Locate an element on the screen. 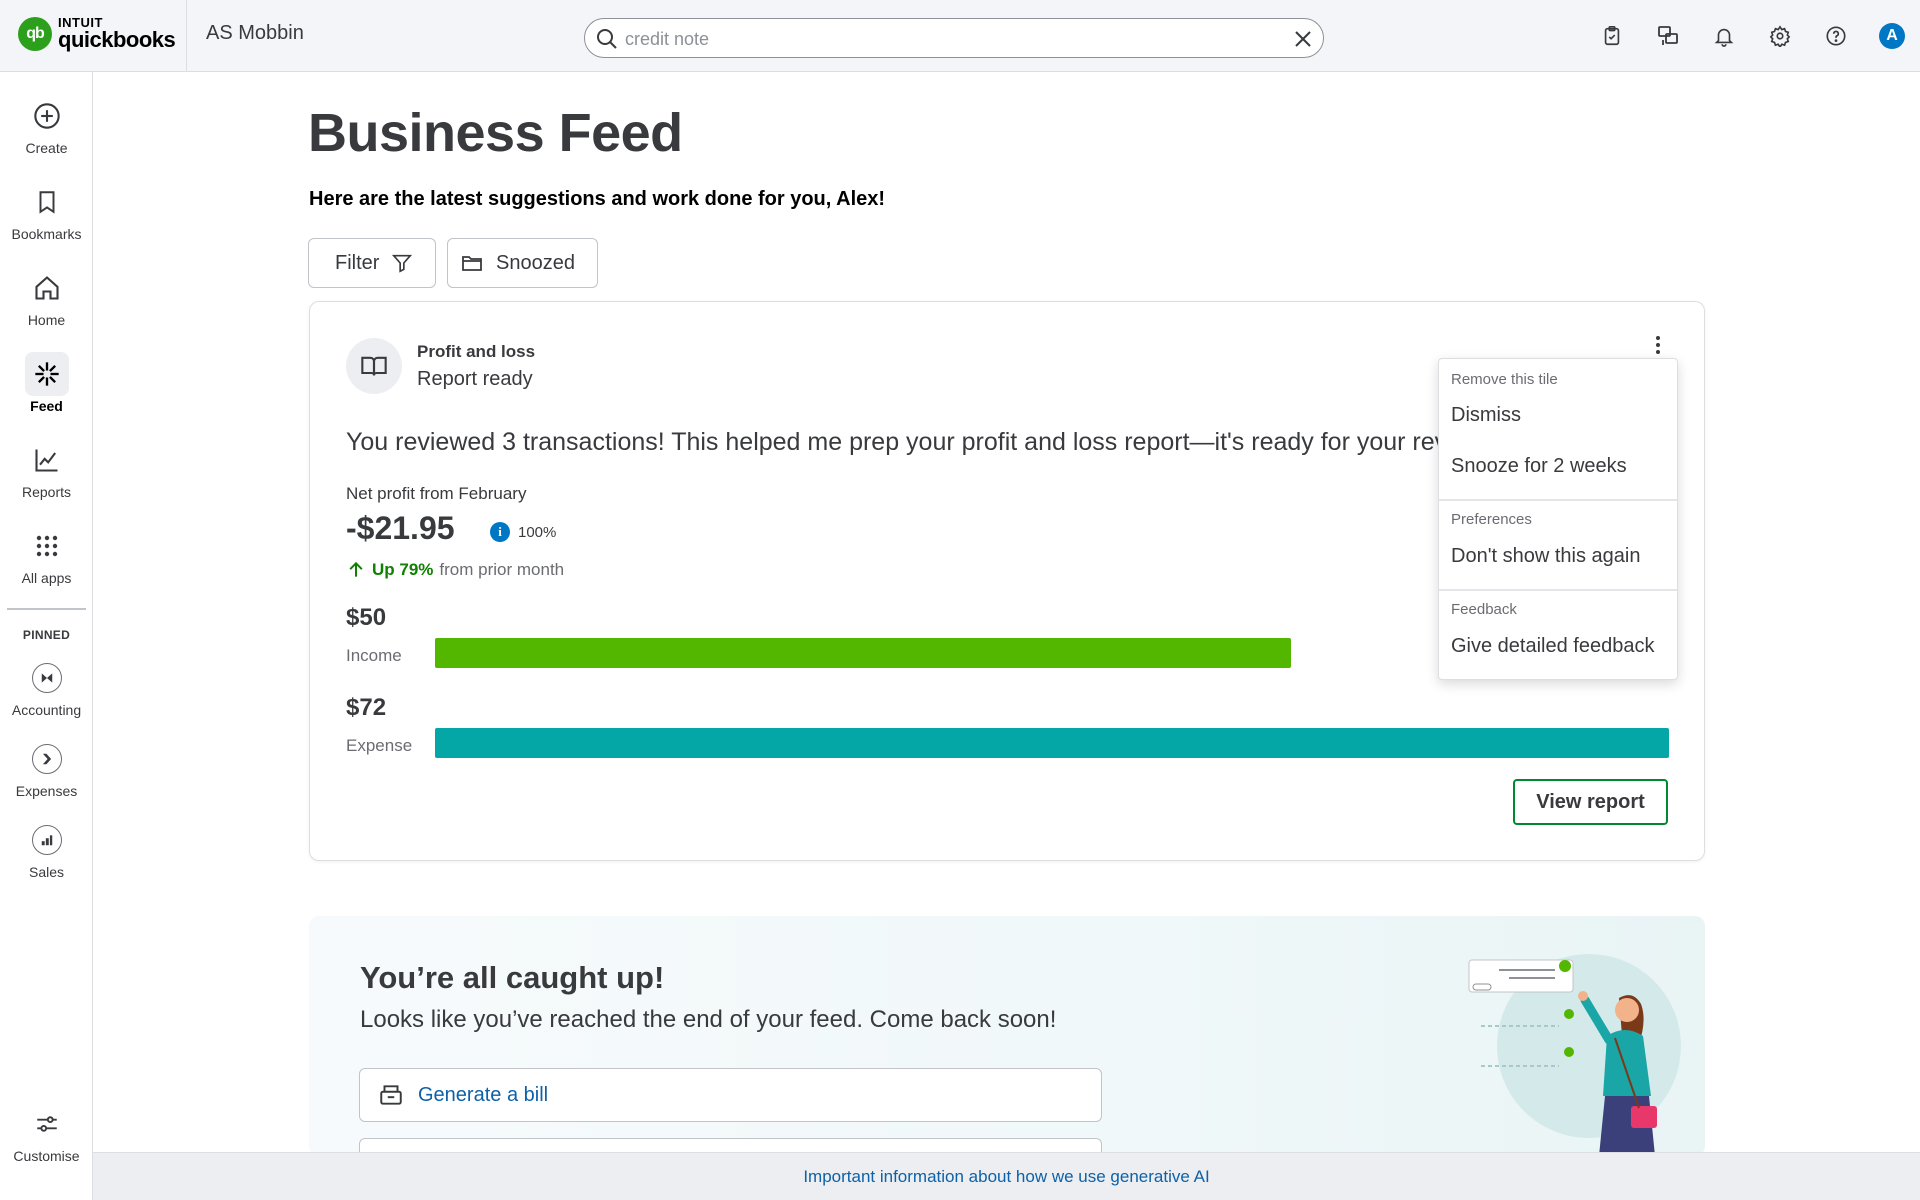  view-report-button: View report is located at coordinates (1590, 802).